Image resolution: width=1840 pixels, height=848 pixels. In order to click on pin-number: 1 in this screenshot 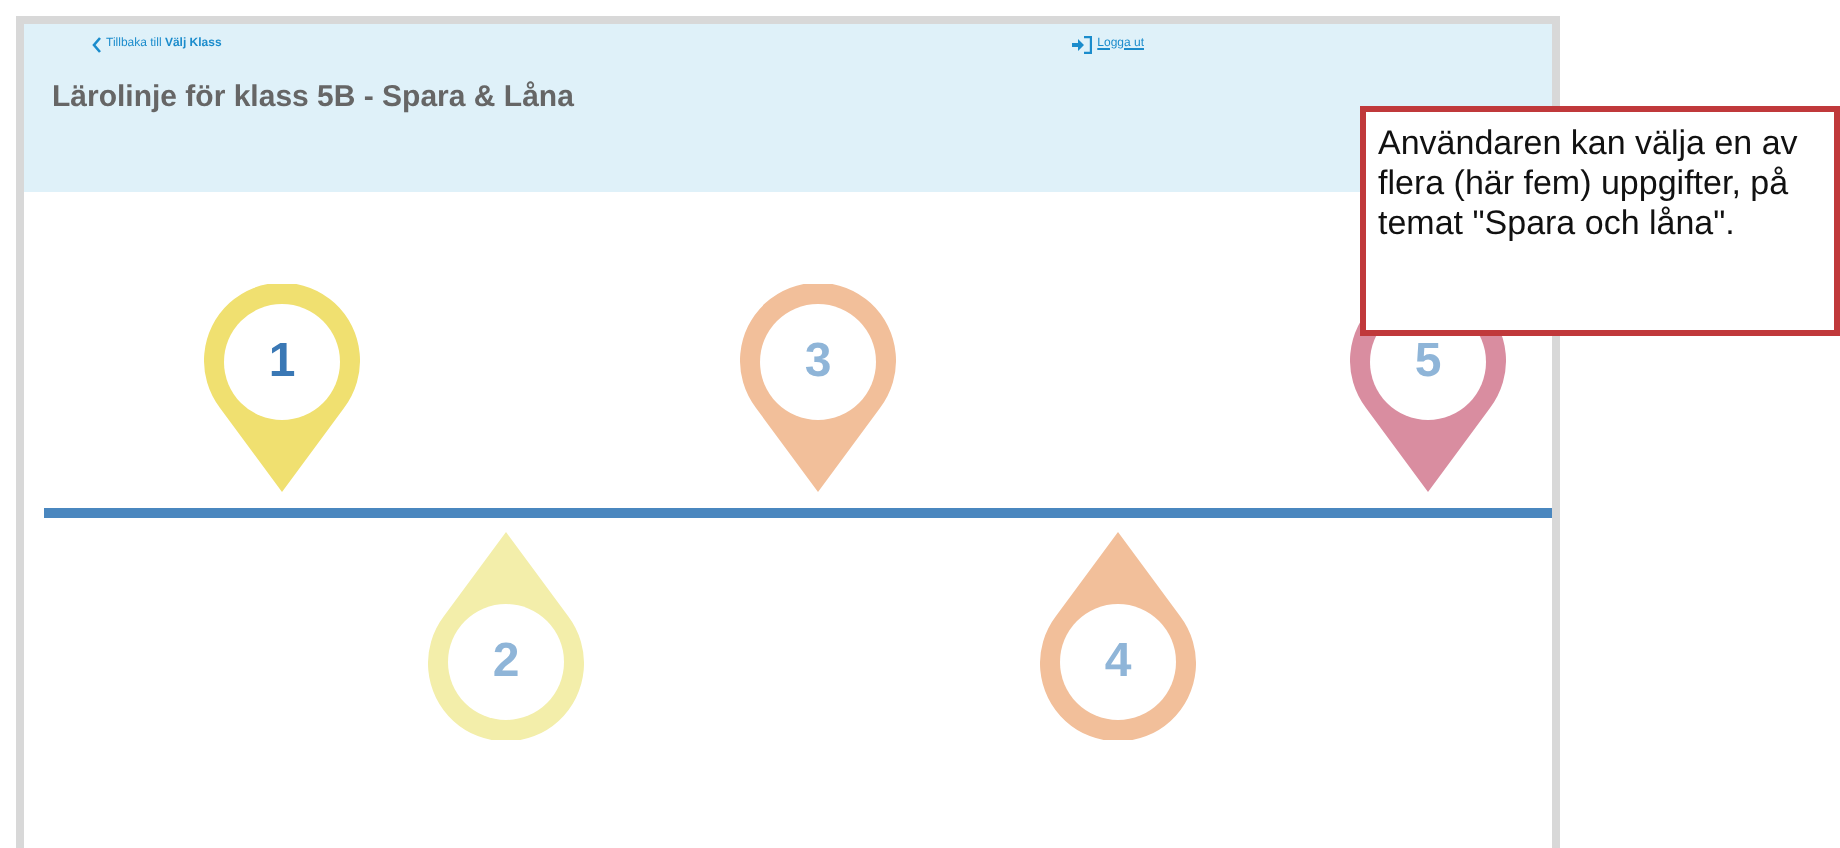, I will do `click(282, 362)`.